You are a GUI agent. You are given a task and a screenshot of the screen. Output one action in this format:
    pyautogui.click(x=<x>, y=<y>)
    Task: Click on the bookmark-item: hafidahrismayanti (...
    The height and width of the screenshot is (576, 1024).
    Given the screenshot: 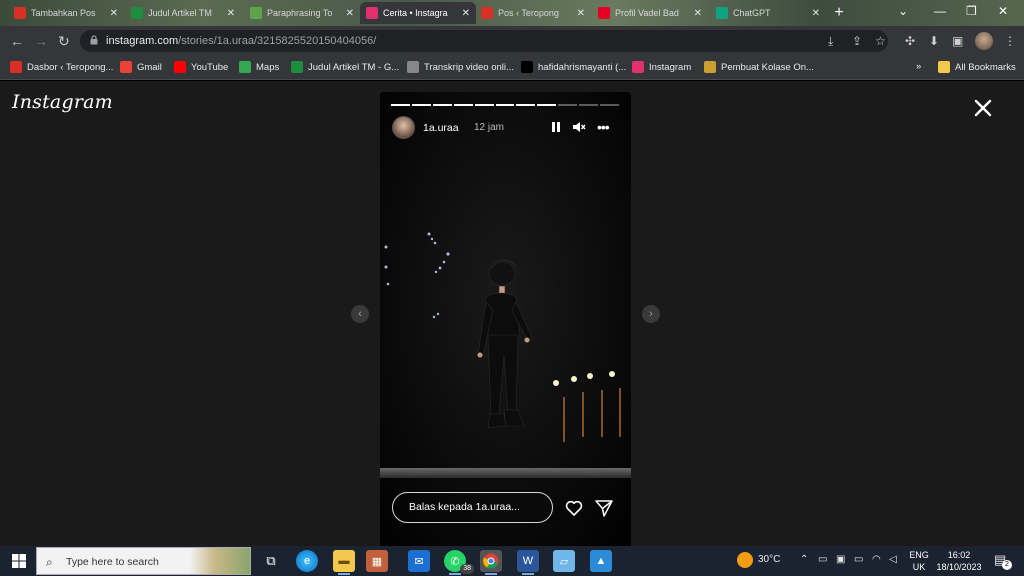 What is the action you would take?
    pyautogui.click(x=573, y=67)
    